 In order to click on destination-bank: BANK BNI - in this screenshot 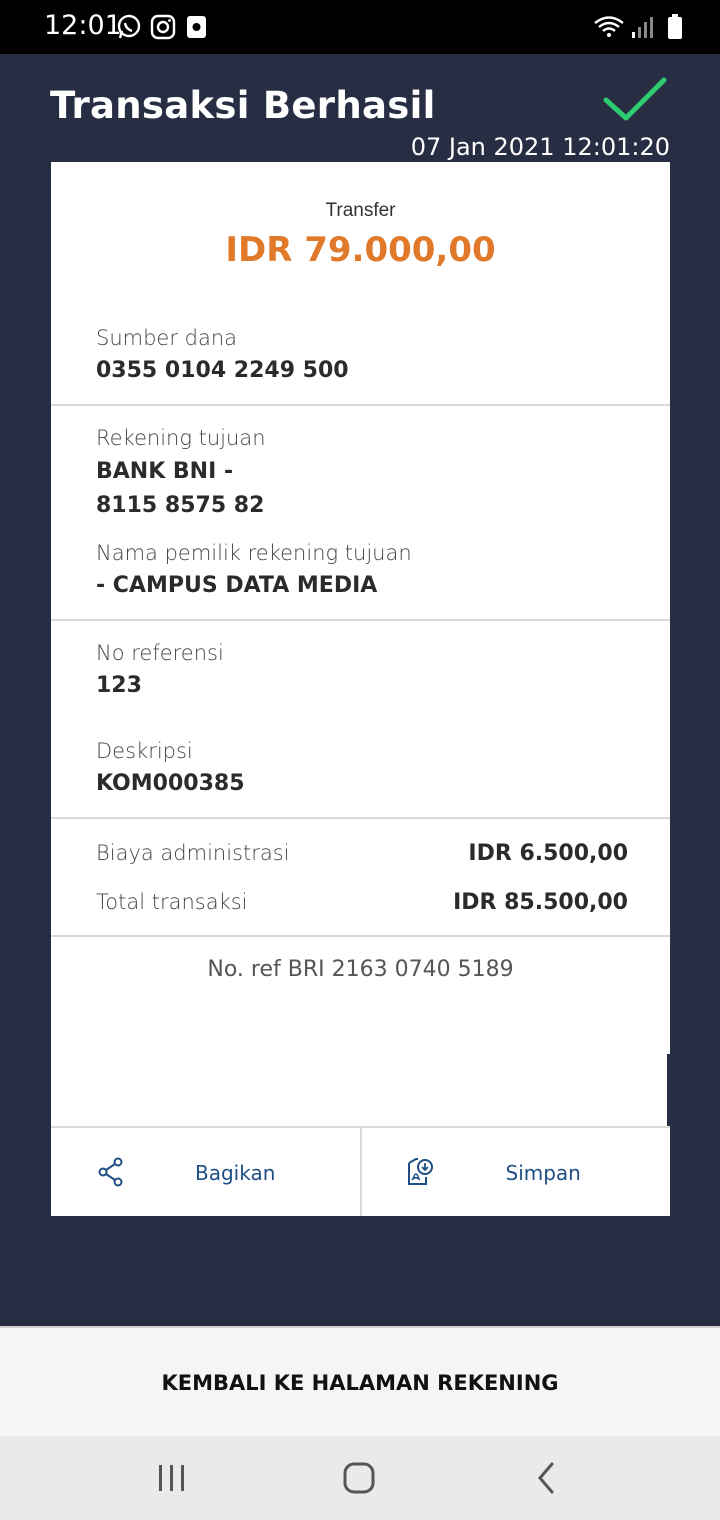, I will do `click(165, 471)`.